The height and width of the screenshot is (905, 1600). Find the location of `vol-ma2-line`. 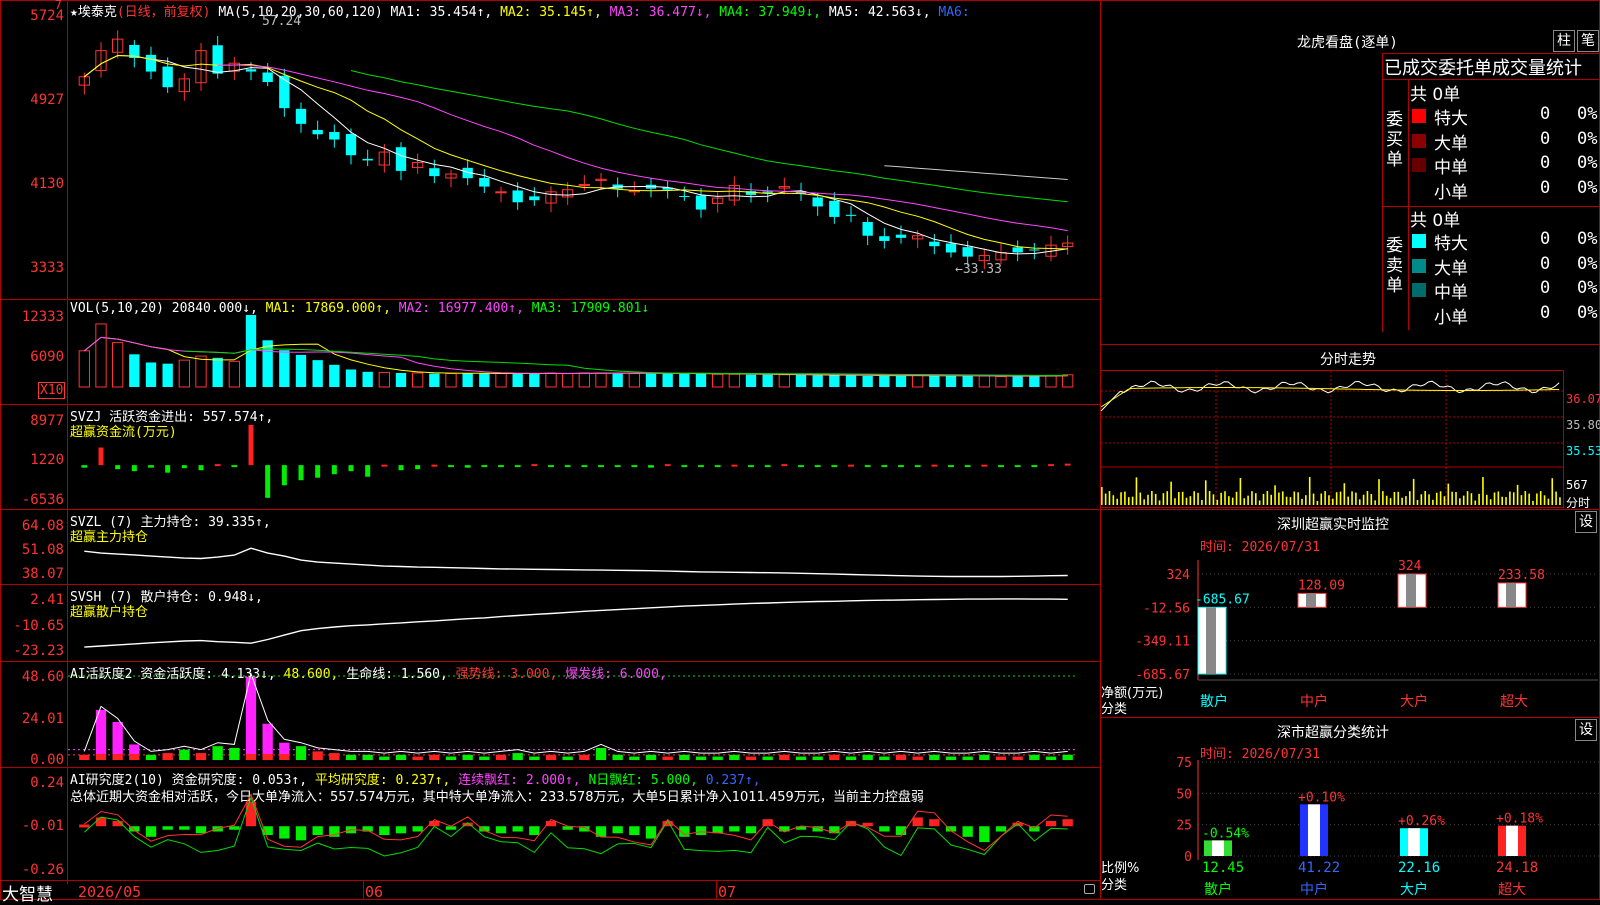

vol-ma2-line is located at coordinates (575, 356).